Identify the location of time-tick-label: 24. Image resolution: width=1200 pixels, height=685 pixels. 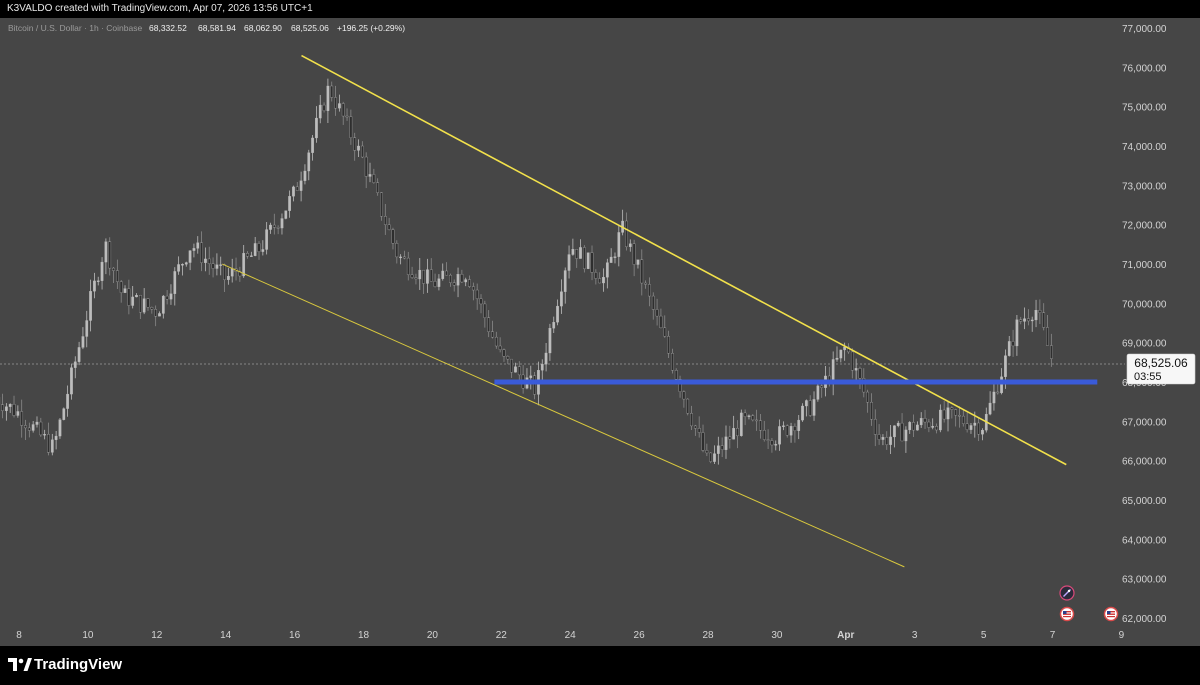
(571, 635).